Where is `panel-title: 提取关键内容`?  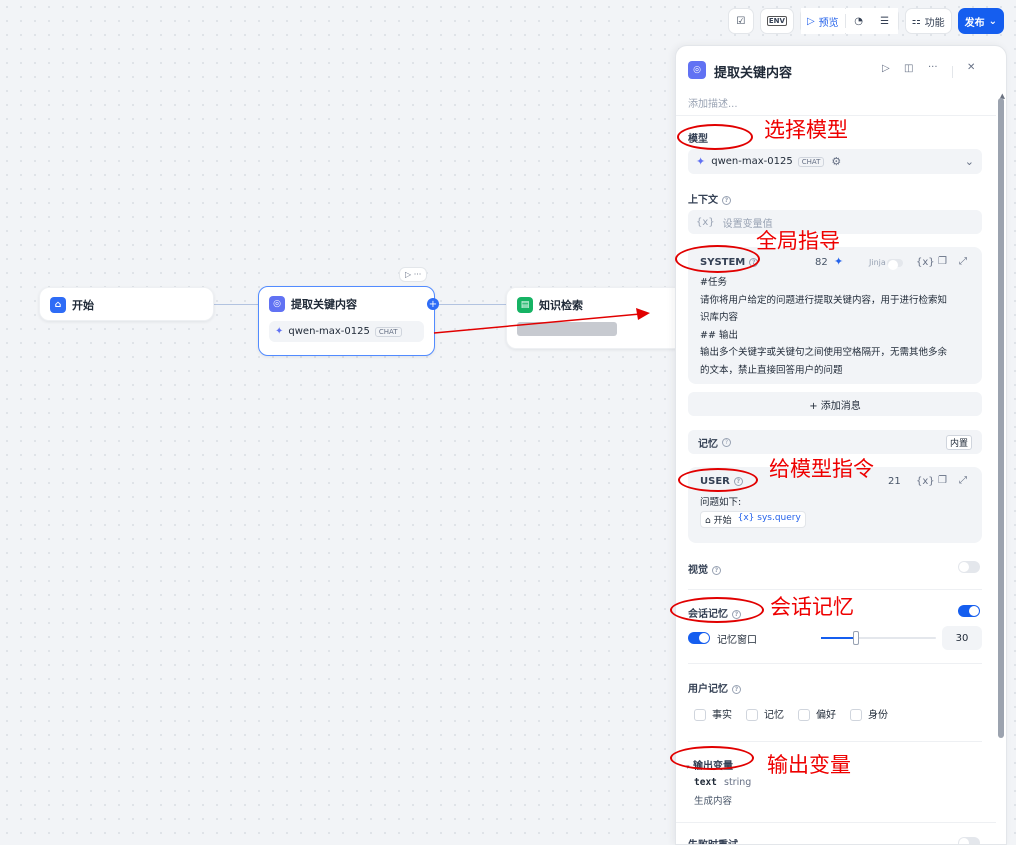 panel-title: 提取关键内容 is located at coordinates (753, 73).